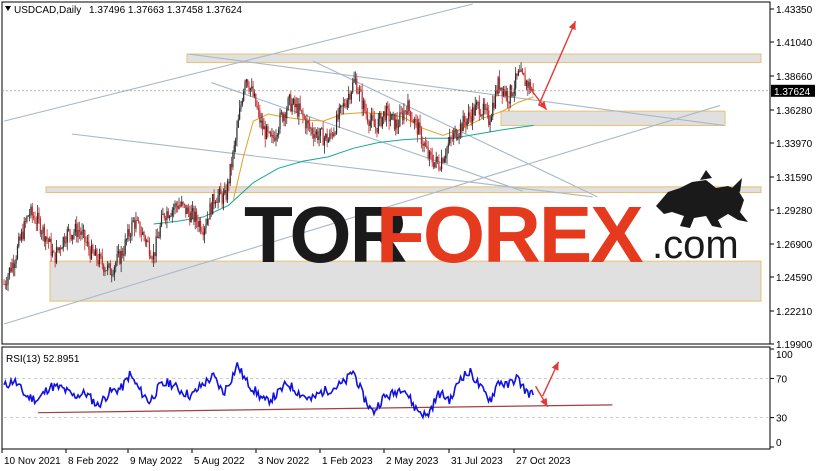 The width and height of the screenshot is (816, 471). Describe the element at coordinates (695, 245) in the screenshot. I see `watermark-suffix: .com` at that location.